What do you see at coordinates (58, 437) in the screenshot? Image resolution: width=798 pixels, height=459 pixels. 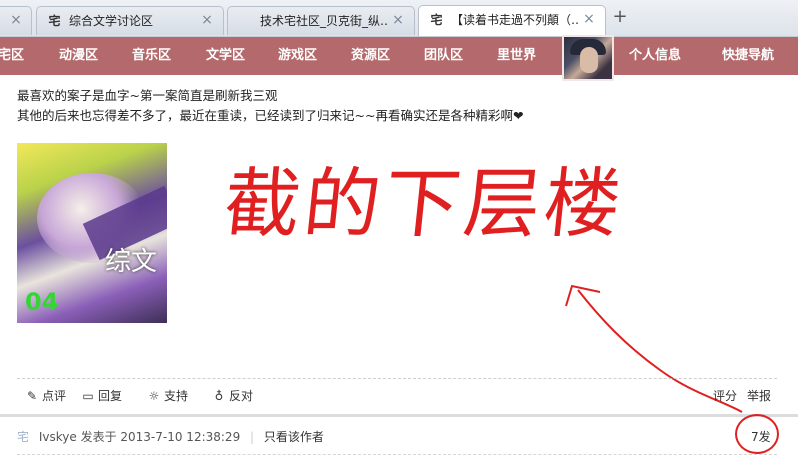 I see `author-link: Ivskye` at bounding box center [58, 437].